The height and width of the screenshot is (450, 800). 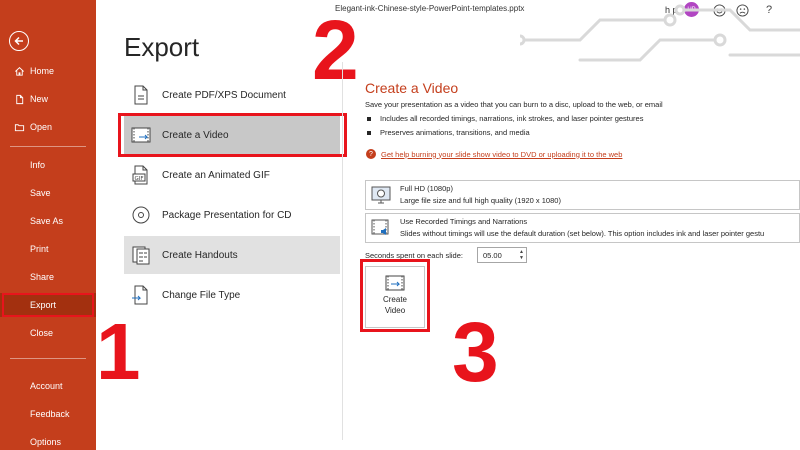 I want to click on sidebar-item-share: Share, so click(x=48, y=277).